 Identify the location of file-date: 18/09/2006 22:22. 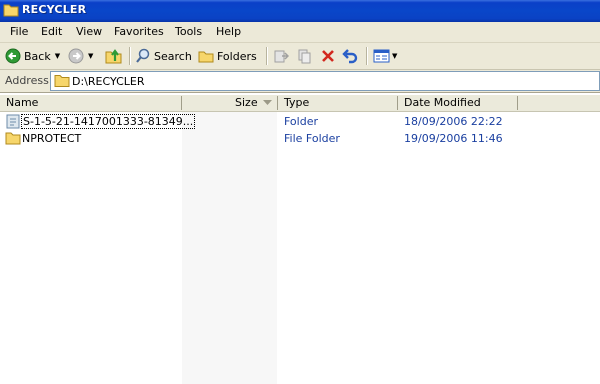
(453, 121).